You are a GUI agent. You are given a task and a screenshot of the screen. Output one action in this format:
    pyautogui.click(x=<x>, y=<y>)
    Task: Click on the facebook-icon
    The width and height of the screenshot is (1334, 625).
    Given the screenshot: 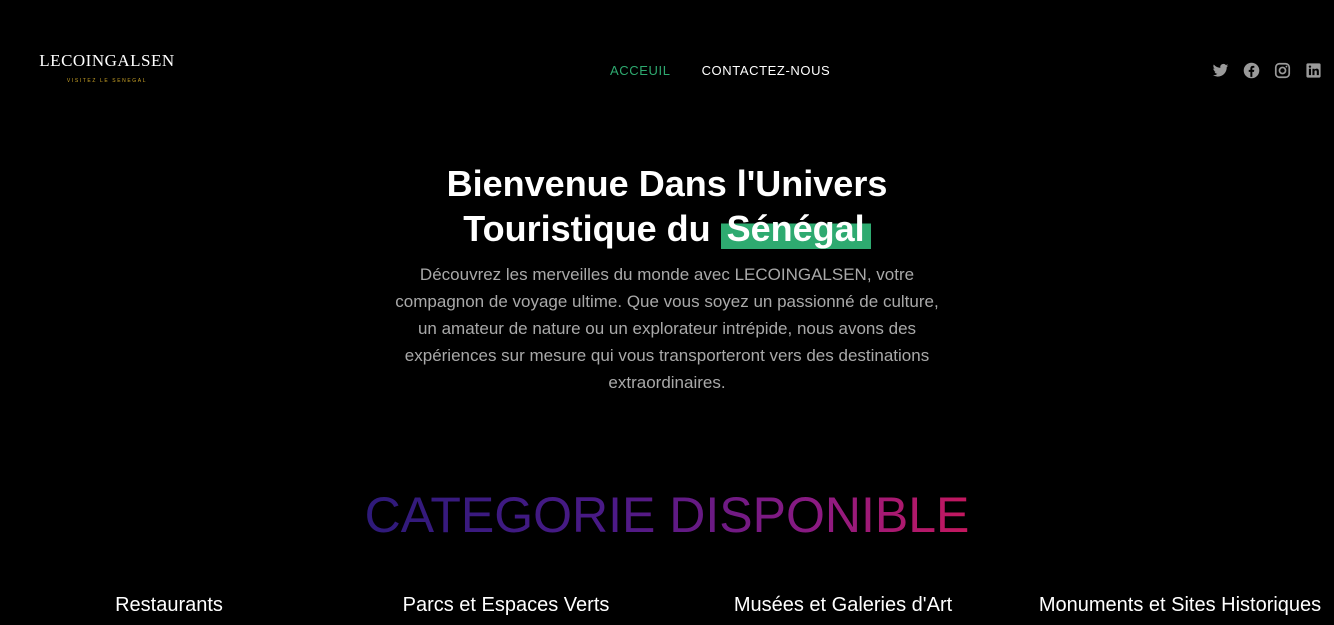 What is the action you would take?
    pyautogui.click(x=1251, y=70)
    